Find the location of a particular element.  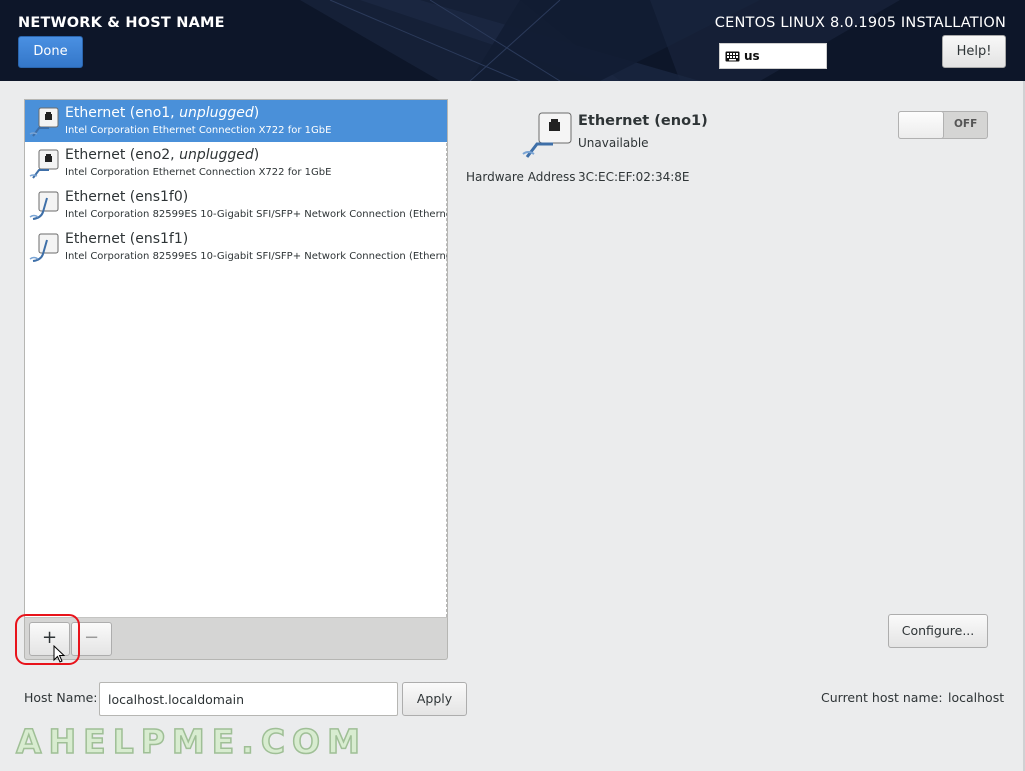

toggle-state-label: OFF is located at coordinates (966, 124).